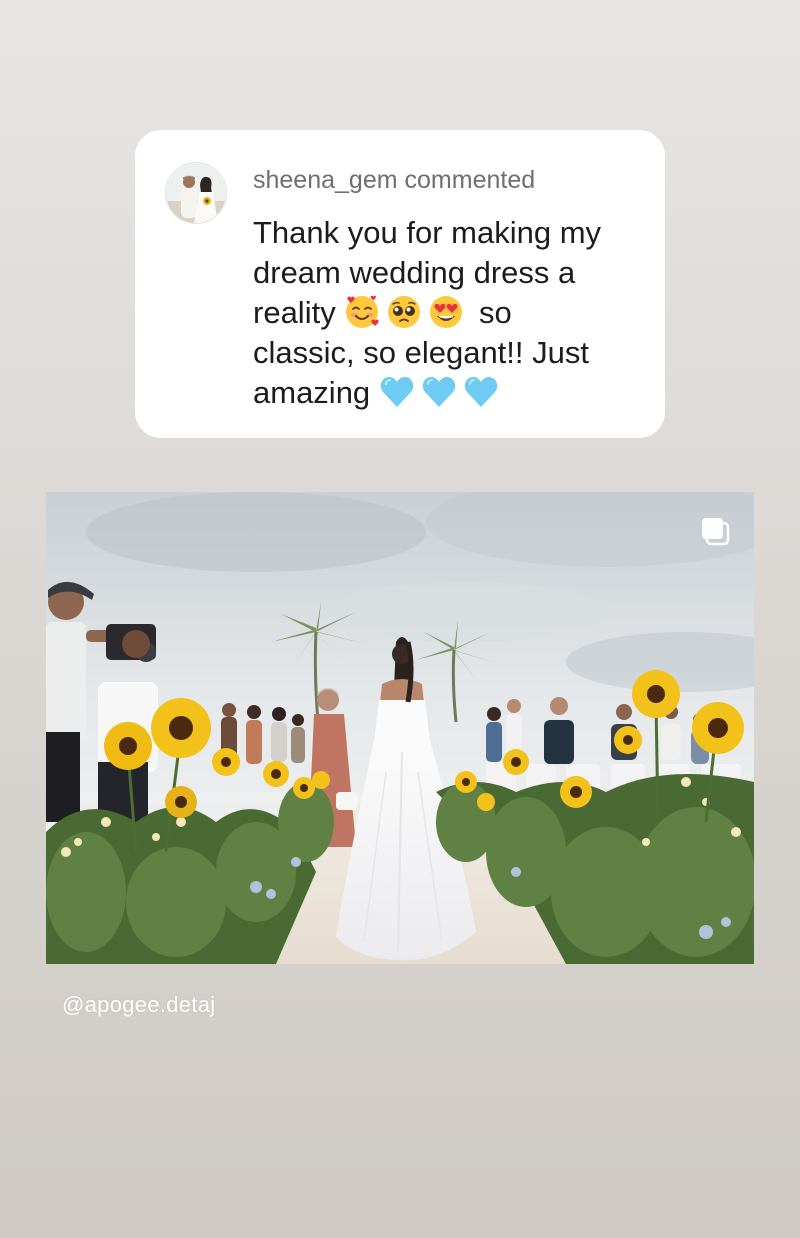 The image size is (800, 1238). Describe the element at coordinates (421, 352) in the screenshot. I see `comment-line: classic, so elegant!! Just` at that location.